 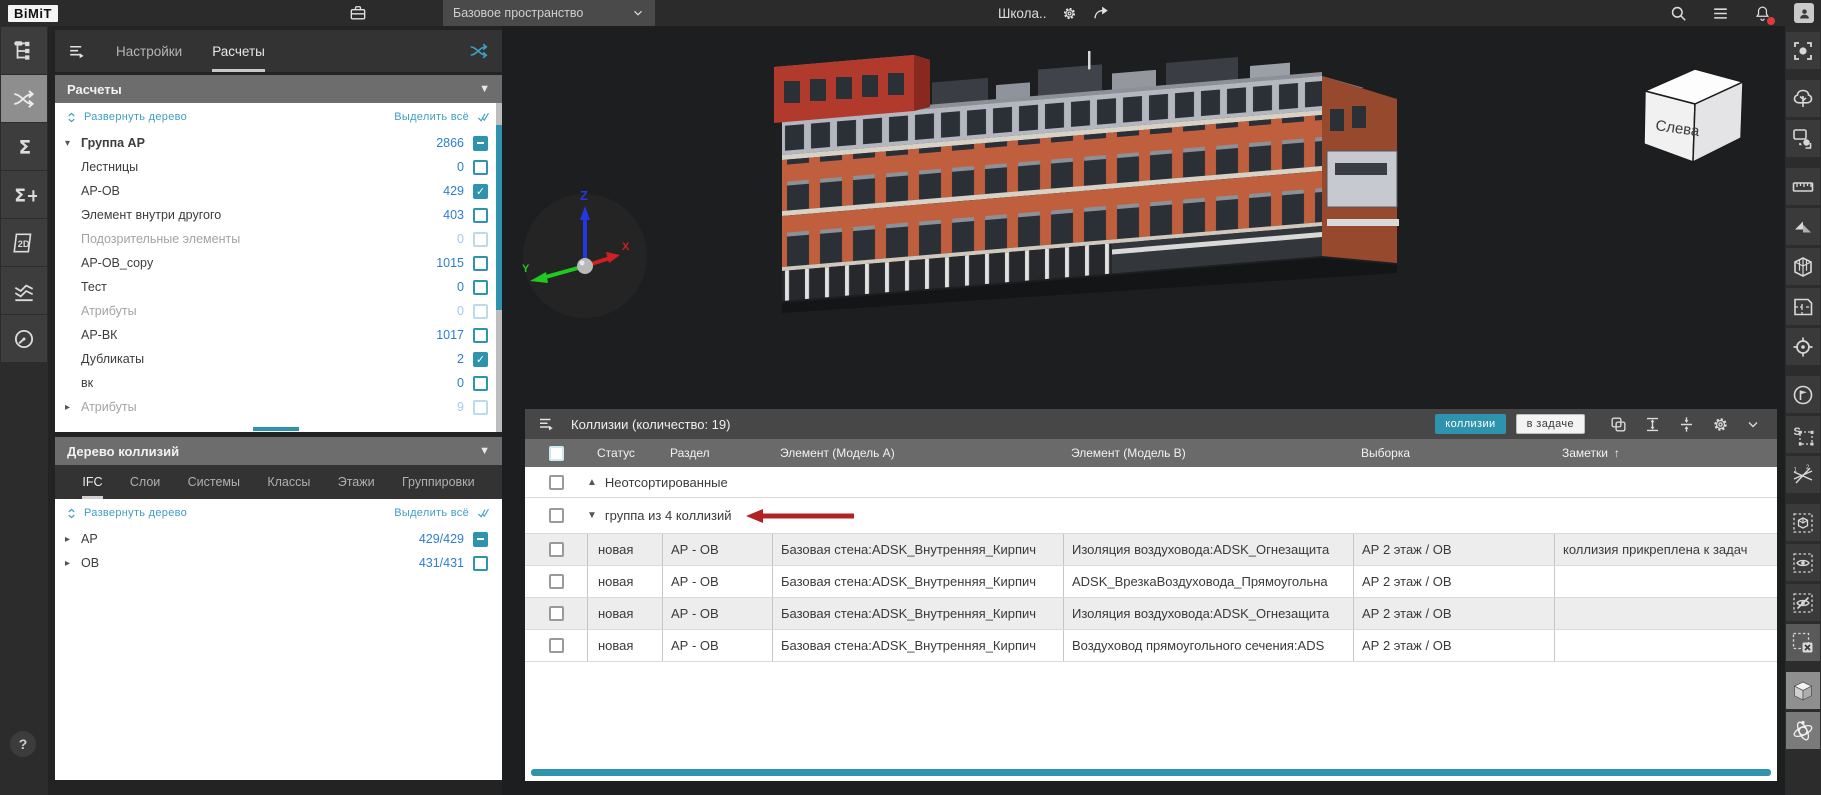 What do you see at coordinates (24, 338) in the screenshot?
I see `btn-dashboard-icon` at bounding box center [24, 338].